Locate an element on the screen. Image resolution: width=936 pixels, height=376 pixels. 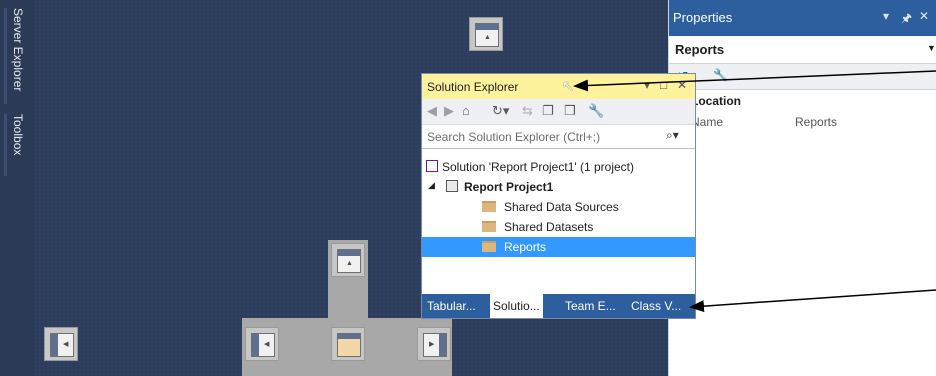
callout-arrow-tabs is located at coordinates (812, 301).